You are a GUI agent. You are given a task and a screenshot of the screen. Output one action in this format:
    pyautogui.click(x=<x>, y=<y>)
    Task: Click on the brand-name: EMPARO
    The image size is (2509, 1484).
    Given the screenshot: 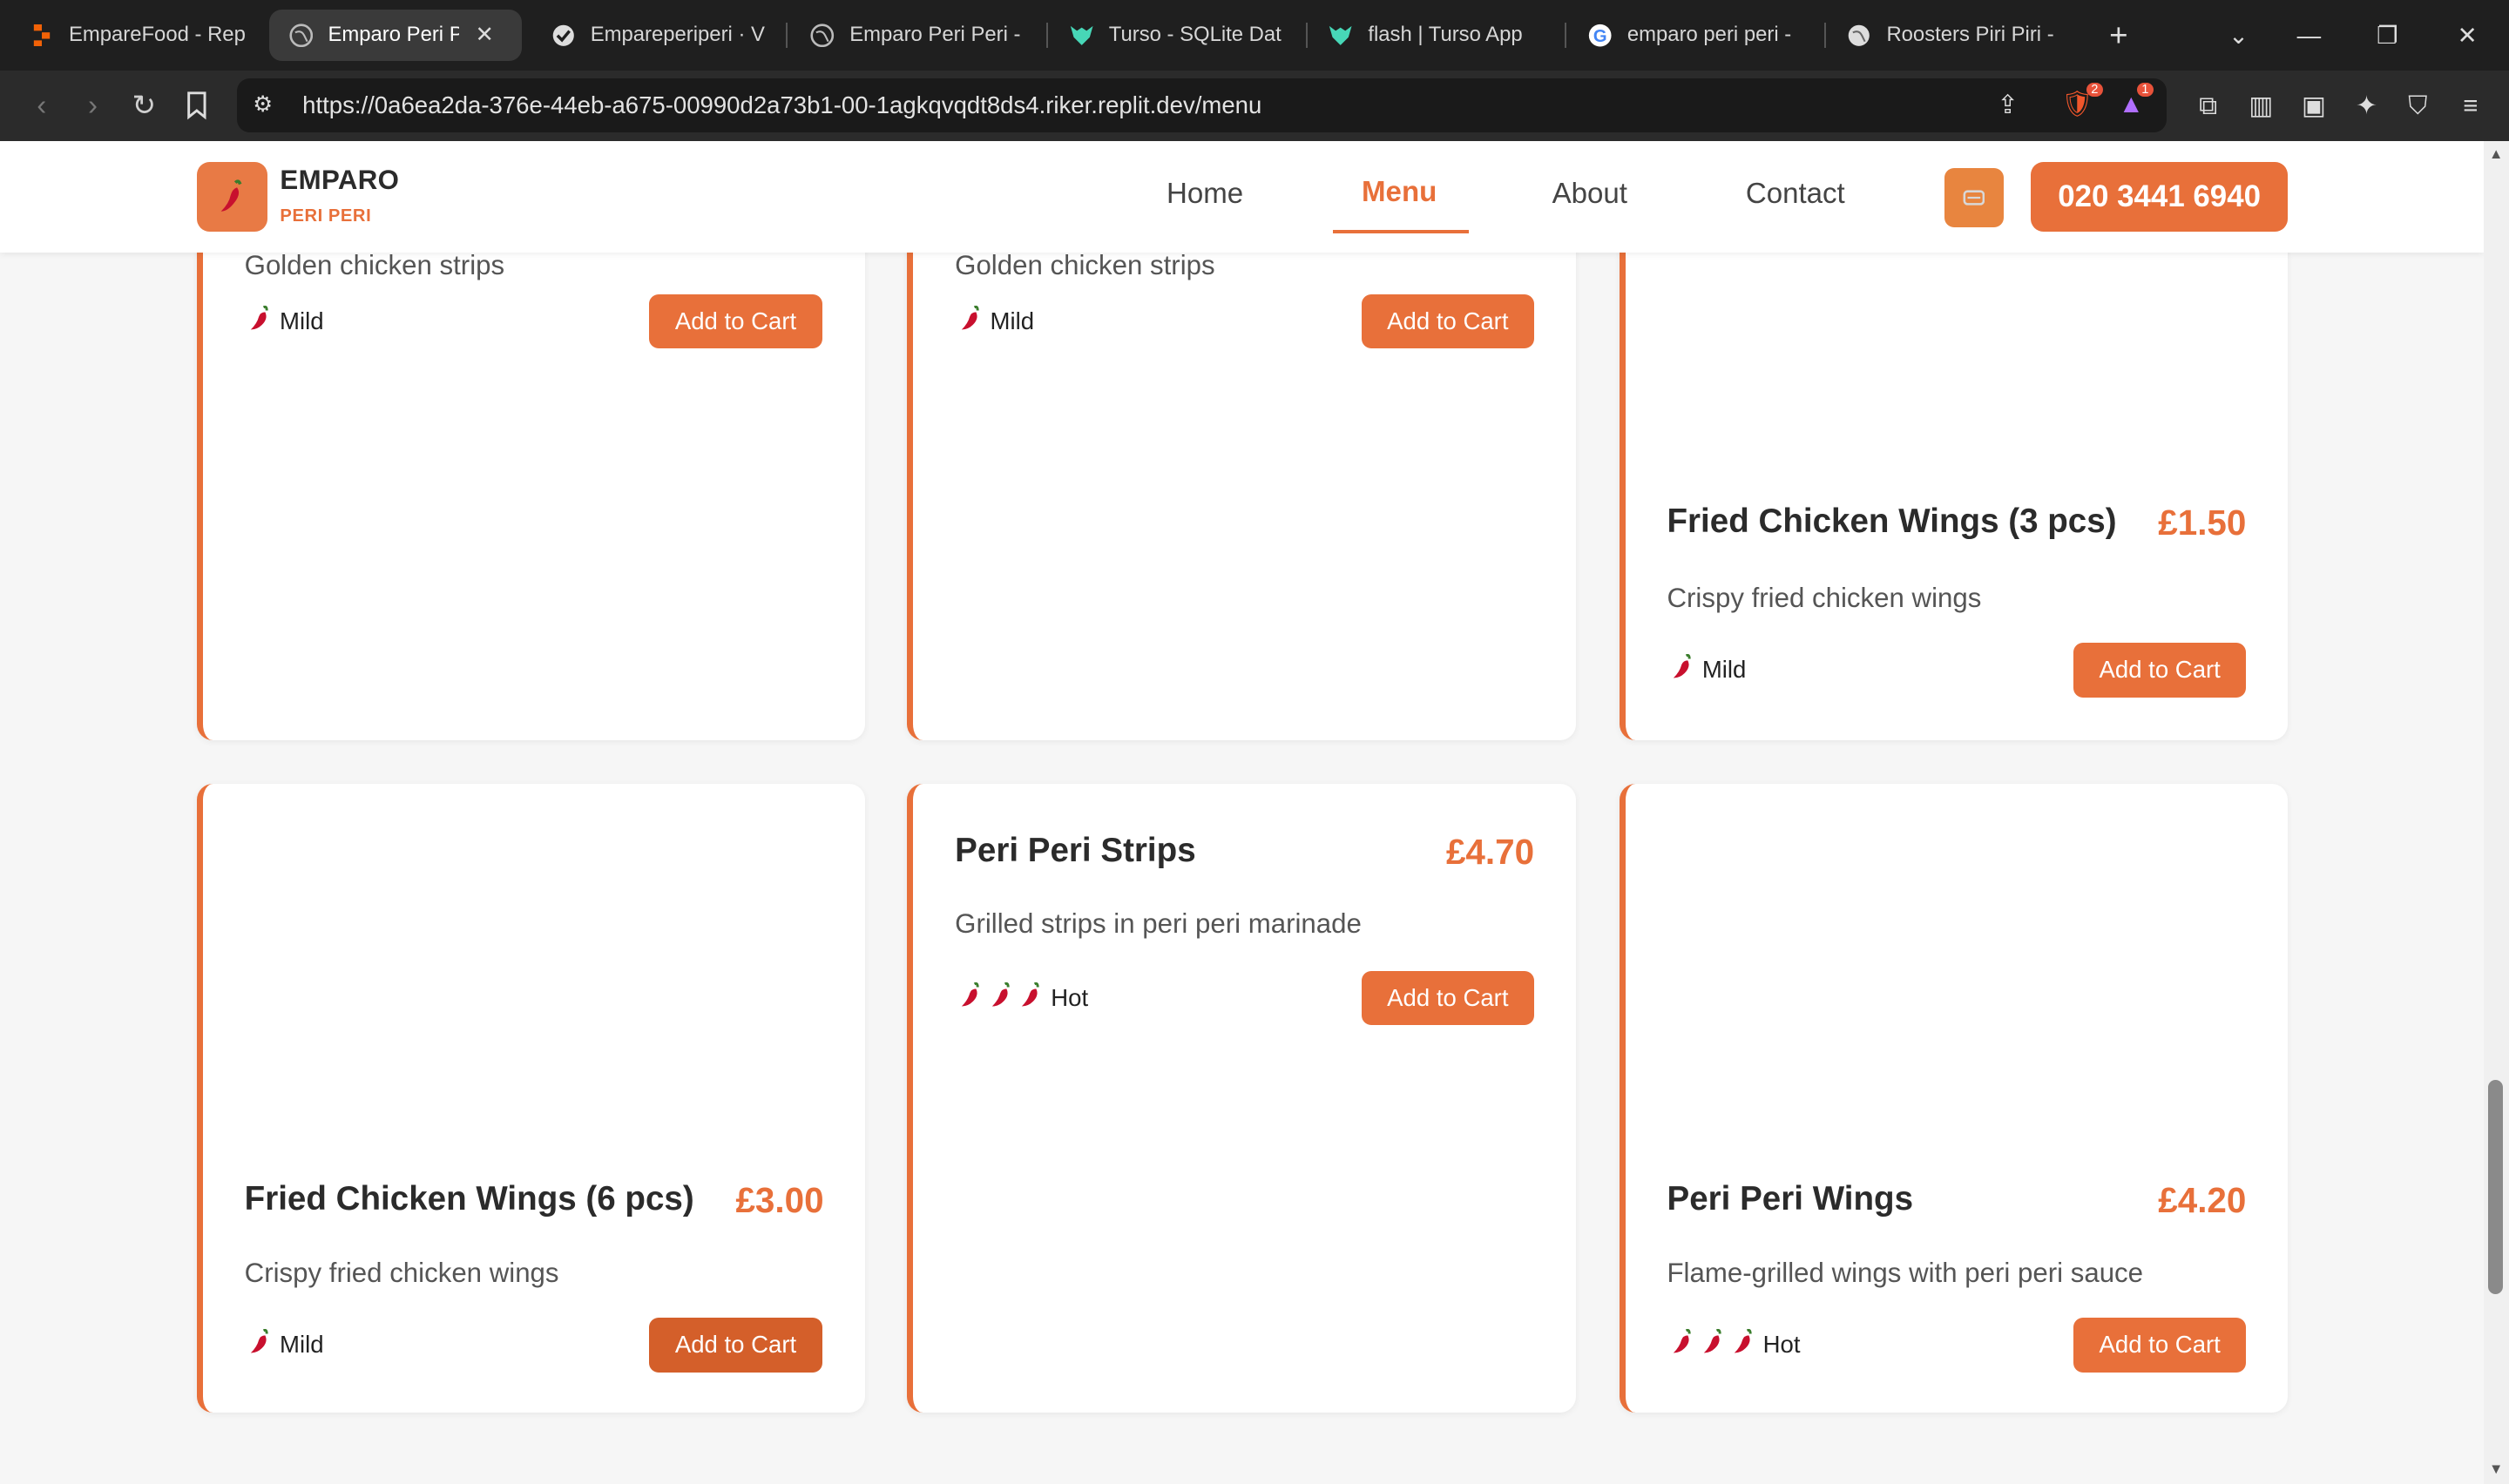 What is the action you would take?
    pyautogui.click(x=339, y=181)
    